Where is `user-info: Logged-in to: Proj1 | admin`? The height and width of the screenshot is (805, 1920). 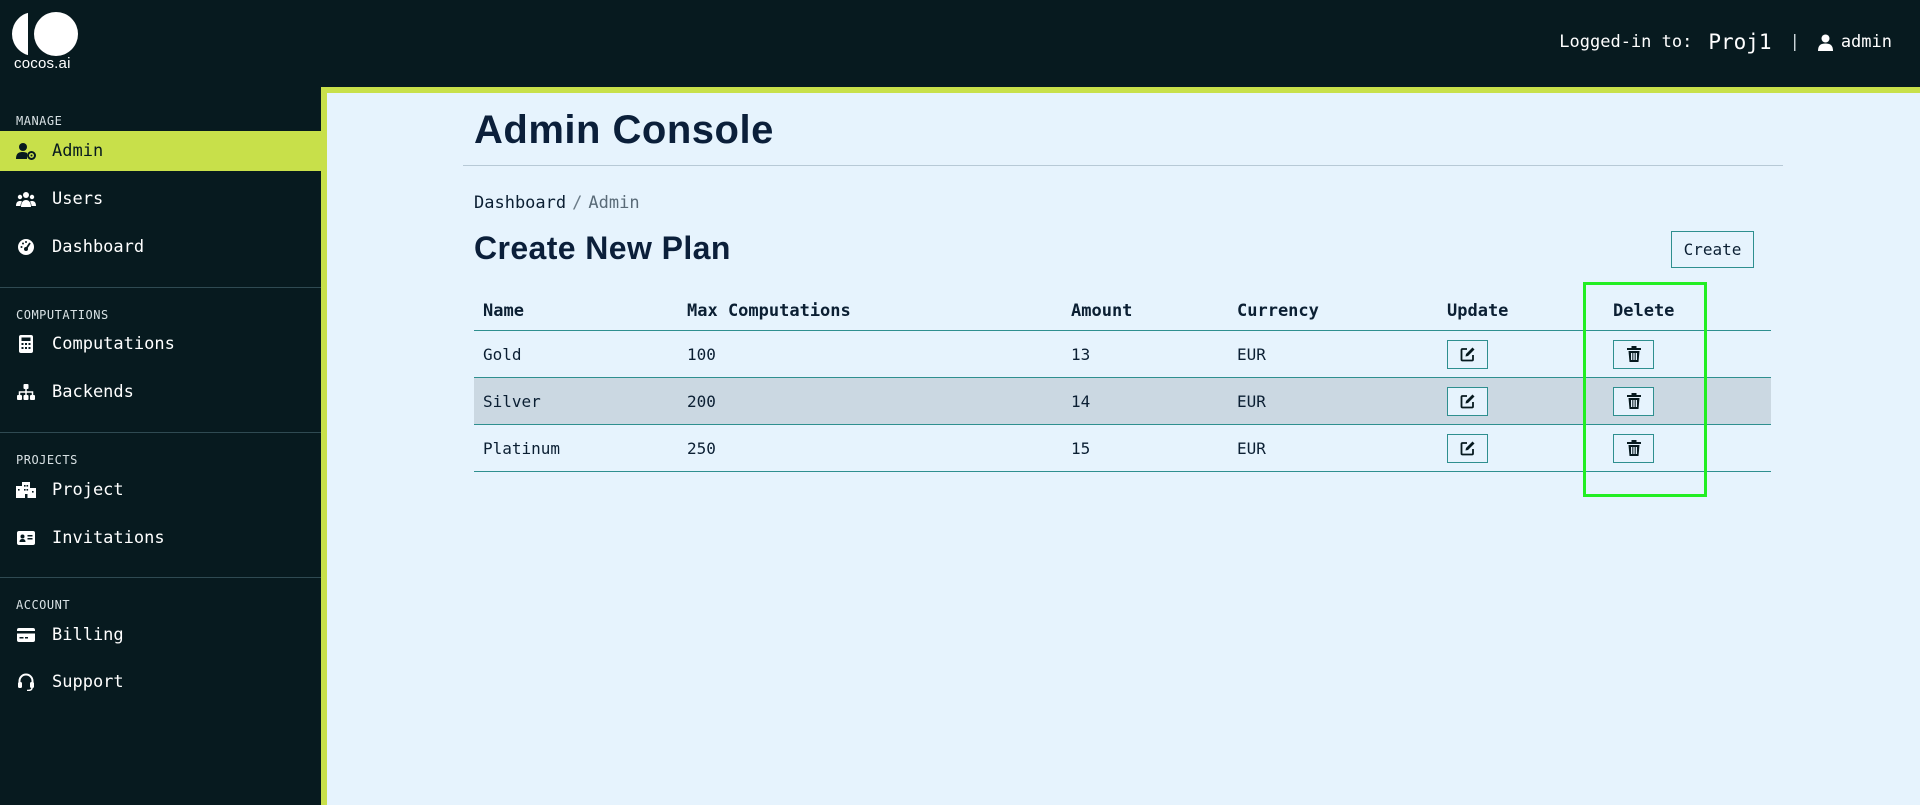
user-info: Logged-in to: Proj1 | admin is located at coordinates (1725, 42).